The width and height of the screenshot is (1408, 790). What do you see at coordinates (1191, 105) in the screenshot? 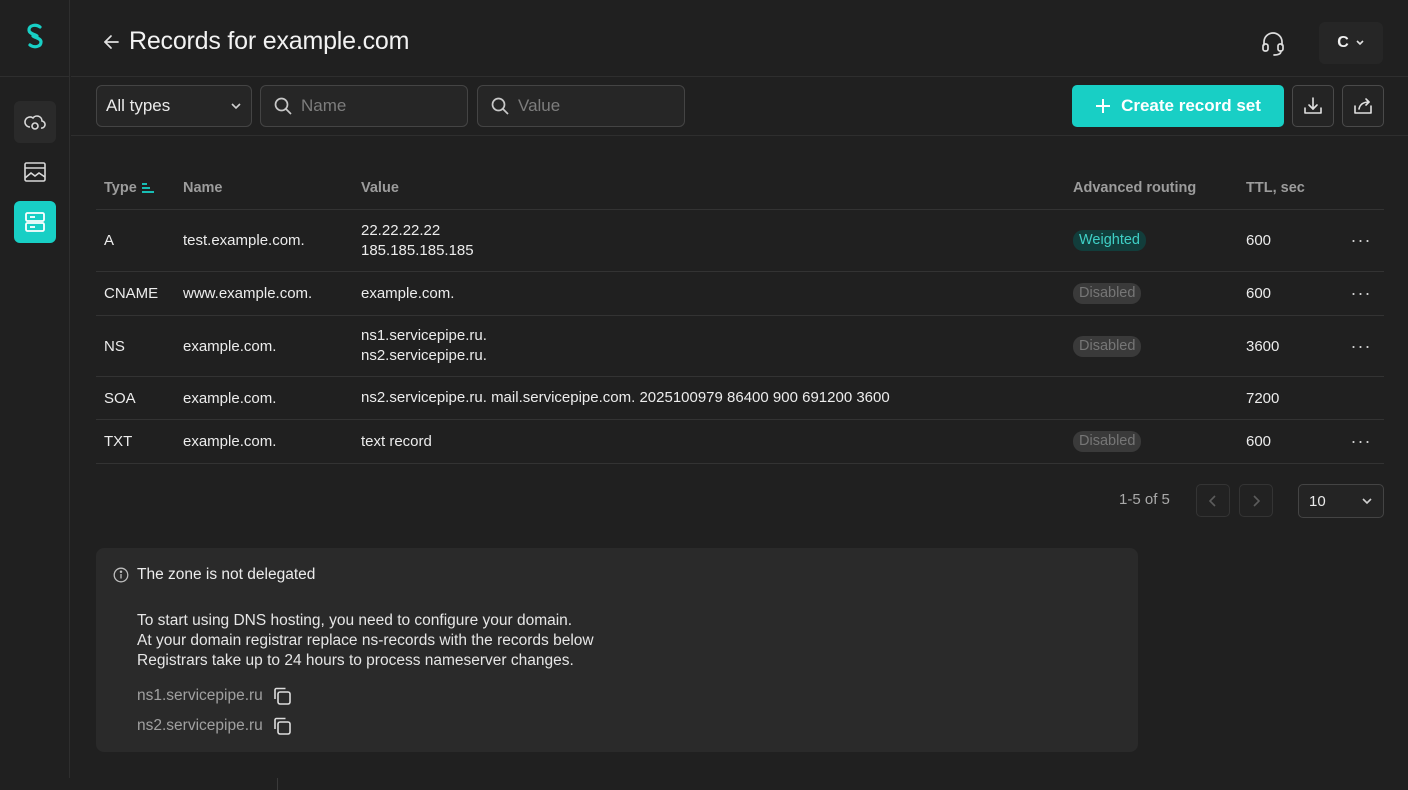
I see `create-record-set-label: Create record set` at bounding box center [1191, 105].